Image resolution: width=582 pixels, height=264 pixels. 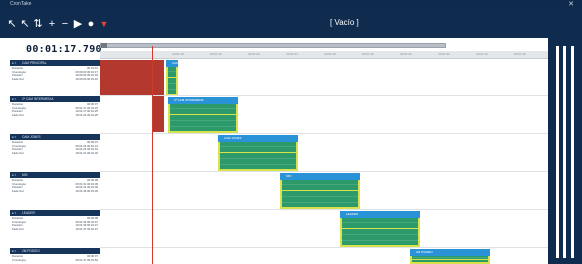 What do you see at coordinates (178, 54) in the screenshot?
I see `ruler-tick: 00:01:18` at bounding box center [178, 54].